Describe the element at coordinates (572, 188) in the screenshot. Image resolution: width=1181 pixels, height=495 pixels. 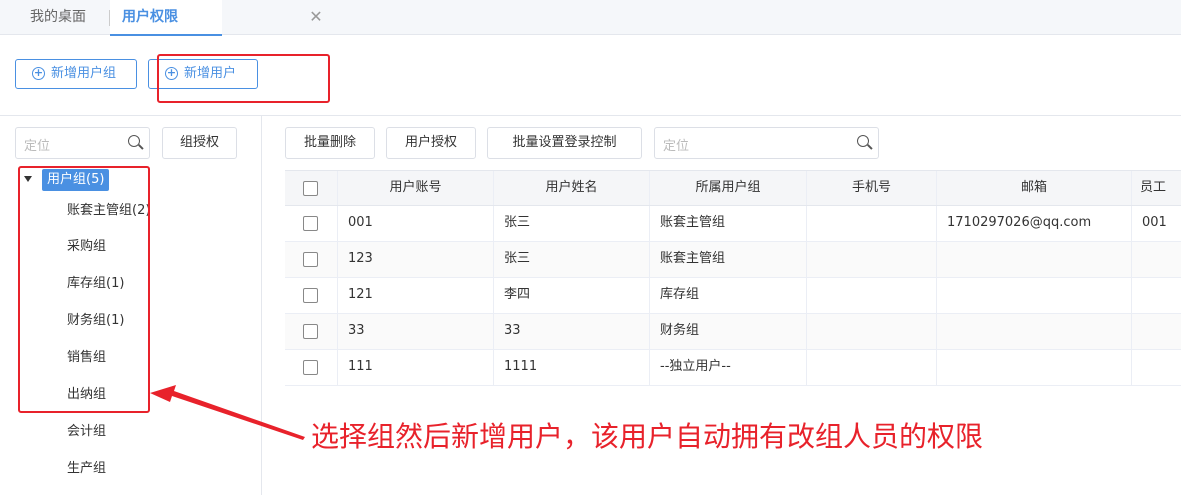
I see `column-header: 用户姓名` at that location.